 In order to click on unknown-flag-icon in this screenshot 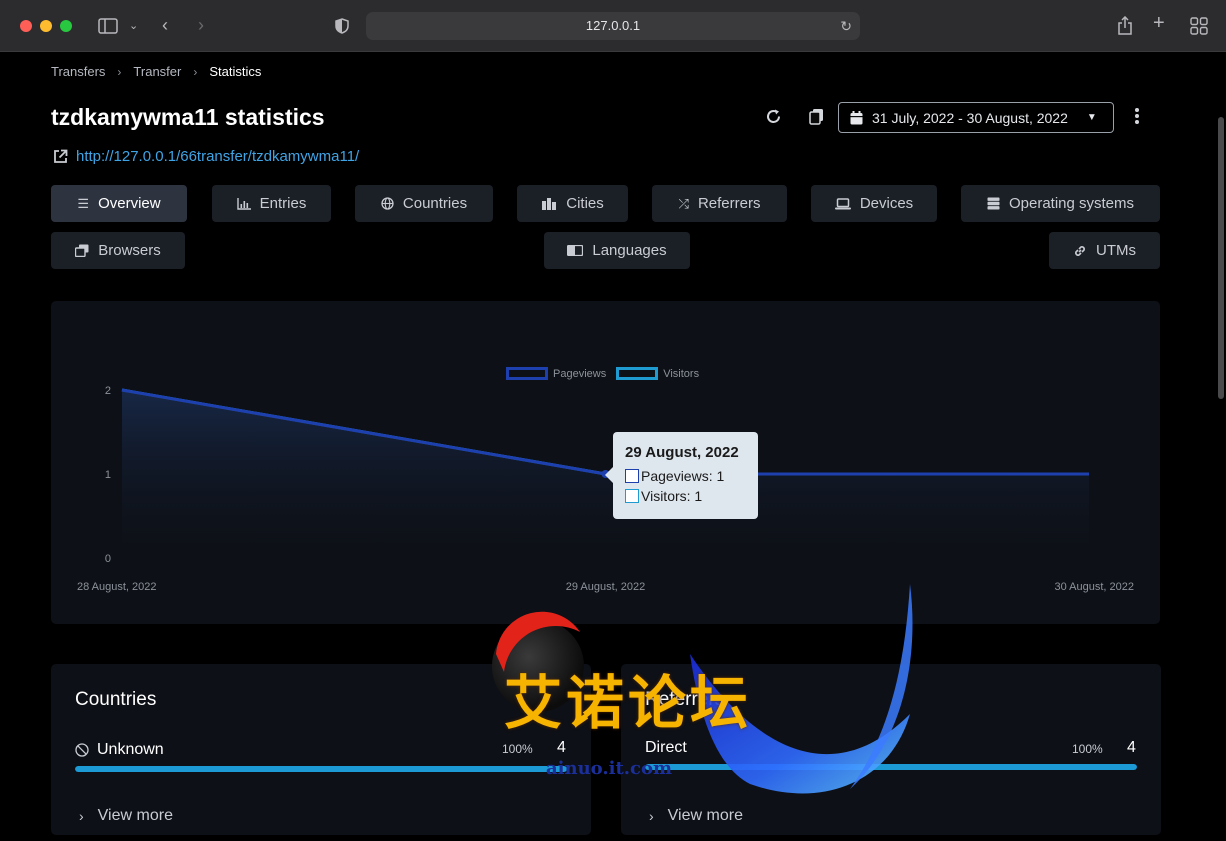, I will do `click(82, 750)`.